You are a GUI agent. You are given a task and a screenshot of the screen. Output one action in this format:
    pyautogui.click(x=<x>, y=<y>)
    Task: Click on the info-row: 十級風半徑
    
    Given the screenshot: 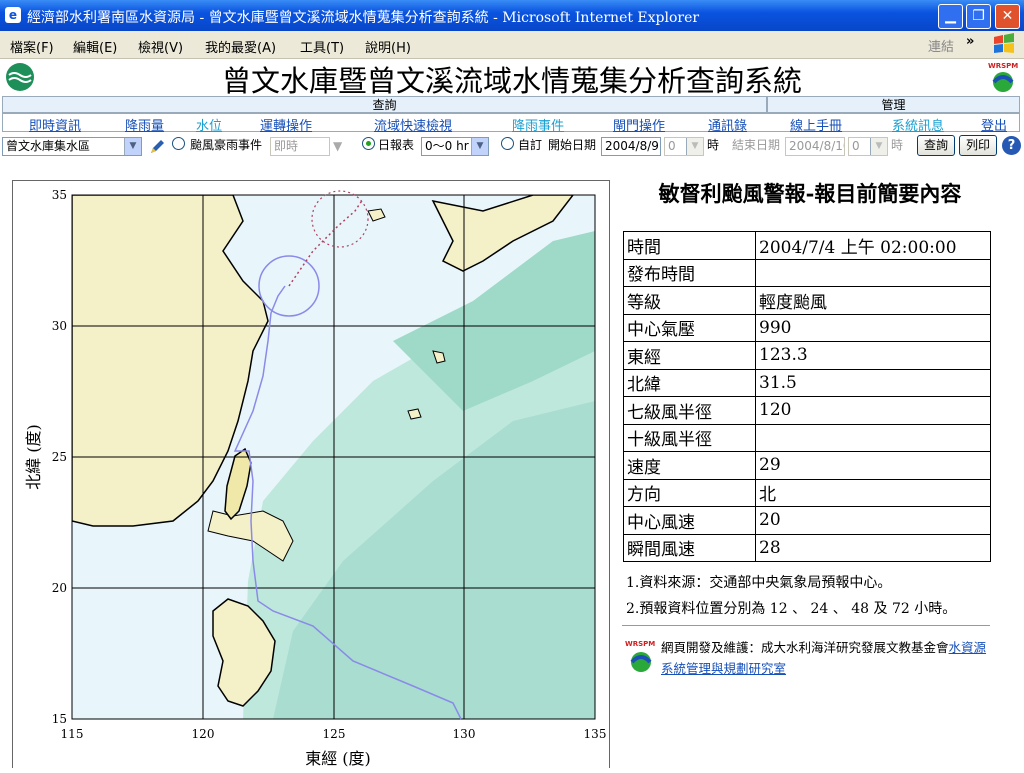 What is the action you would take?
    pyautogui.click(x=807, y=437)
    